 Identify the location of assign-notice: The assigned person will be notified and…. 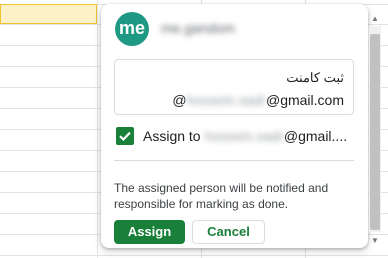
(221, 196).